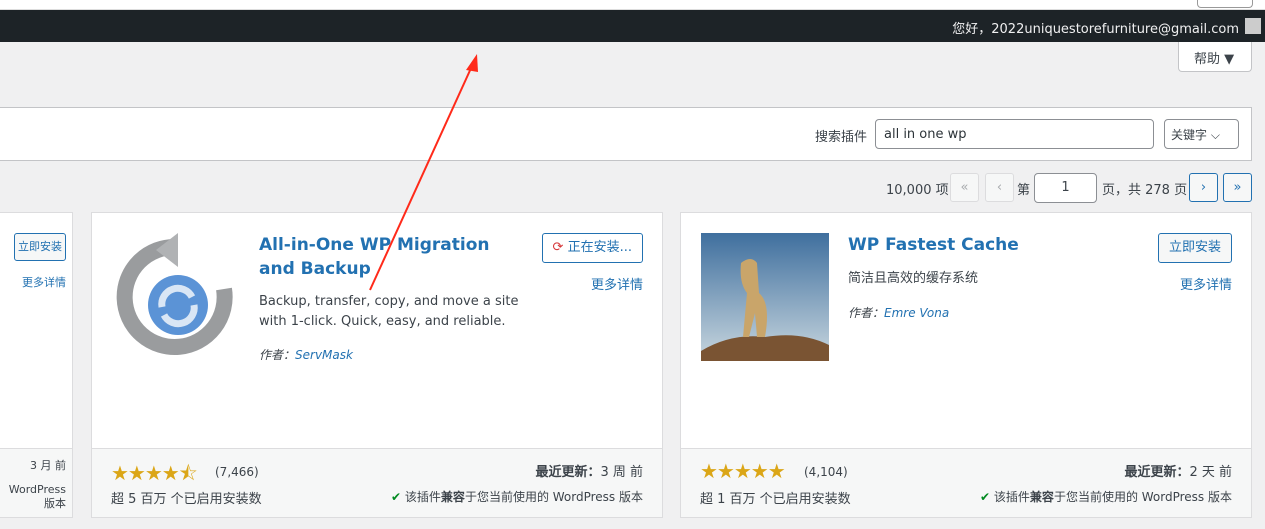 This screenshot has height=529, width=1265. What do you see at coordinates (978, 245) in the screenshot?
I see `plugin-title: WP Fastest Cache` at bounding box center [978, 245].